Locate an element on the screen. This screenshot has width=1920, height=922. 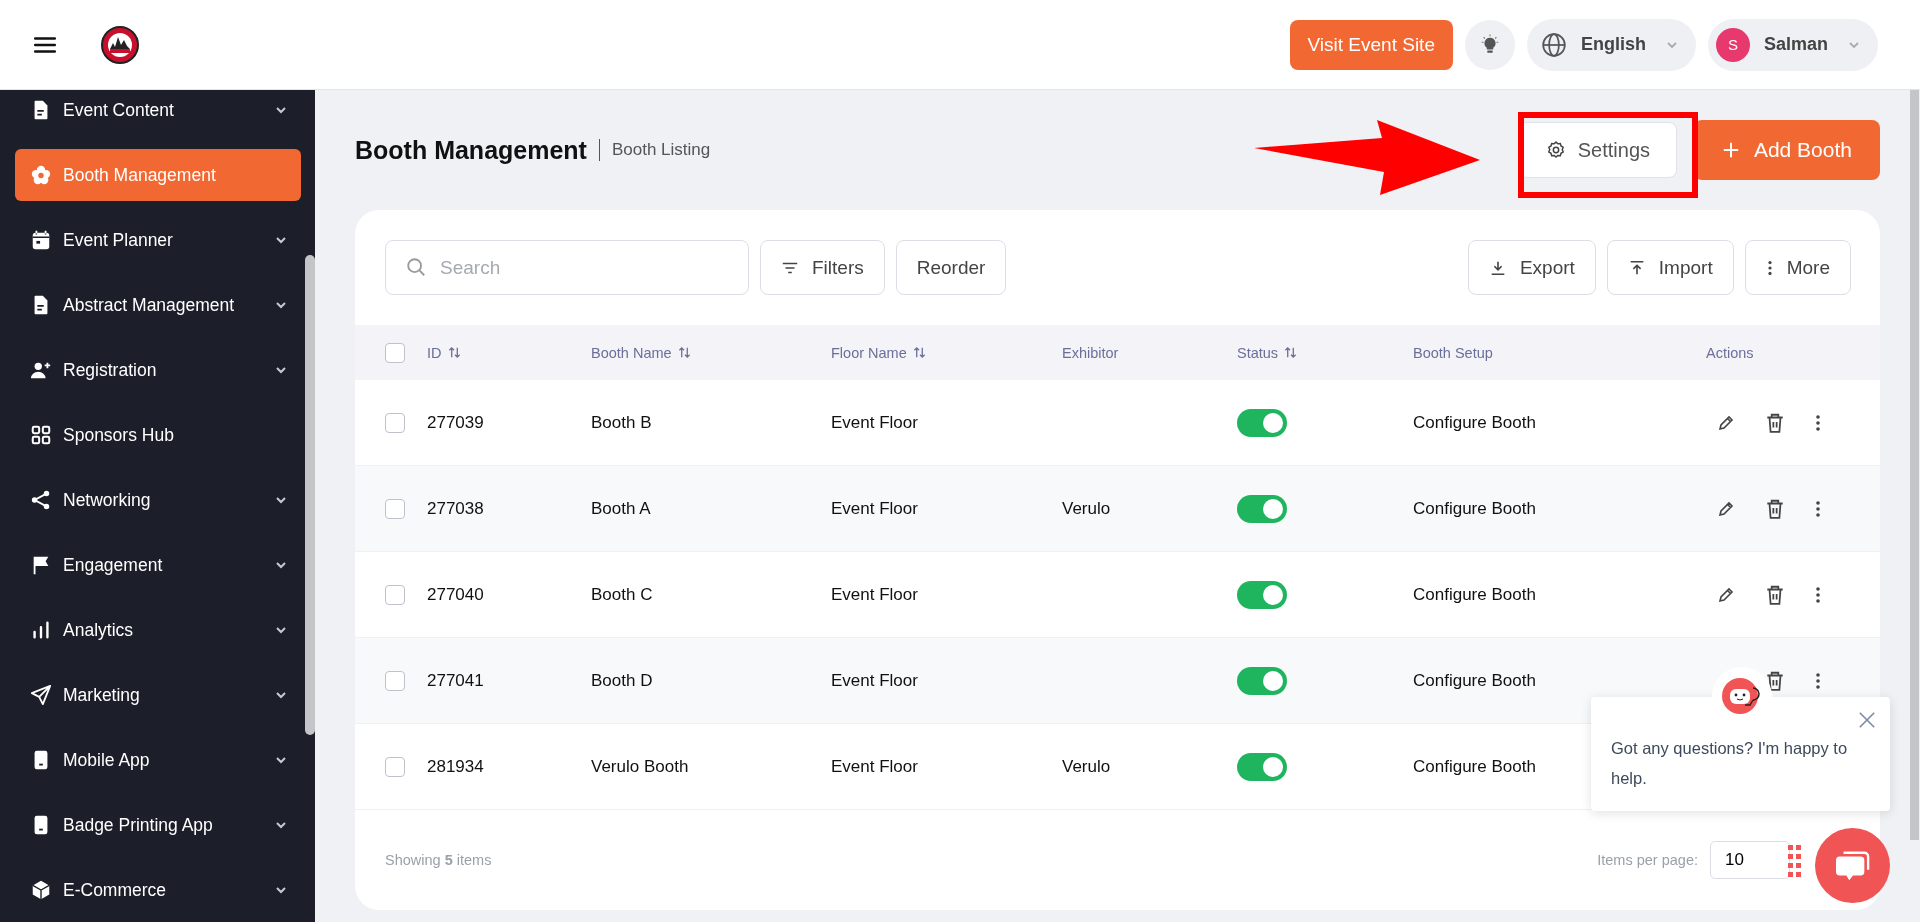
items-per-page-label: Items per page: is located at coordinates (1647, 860).